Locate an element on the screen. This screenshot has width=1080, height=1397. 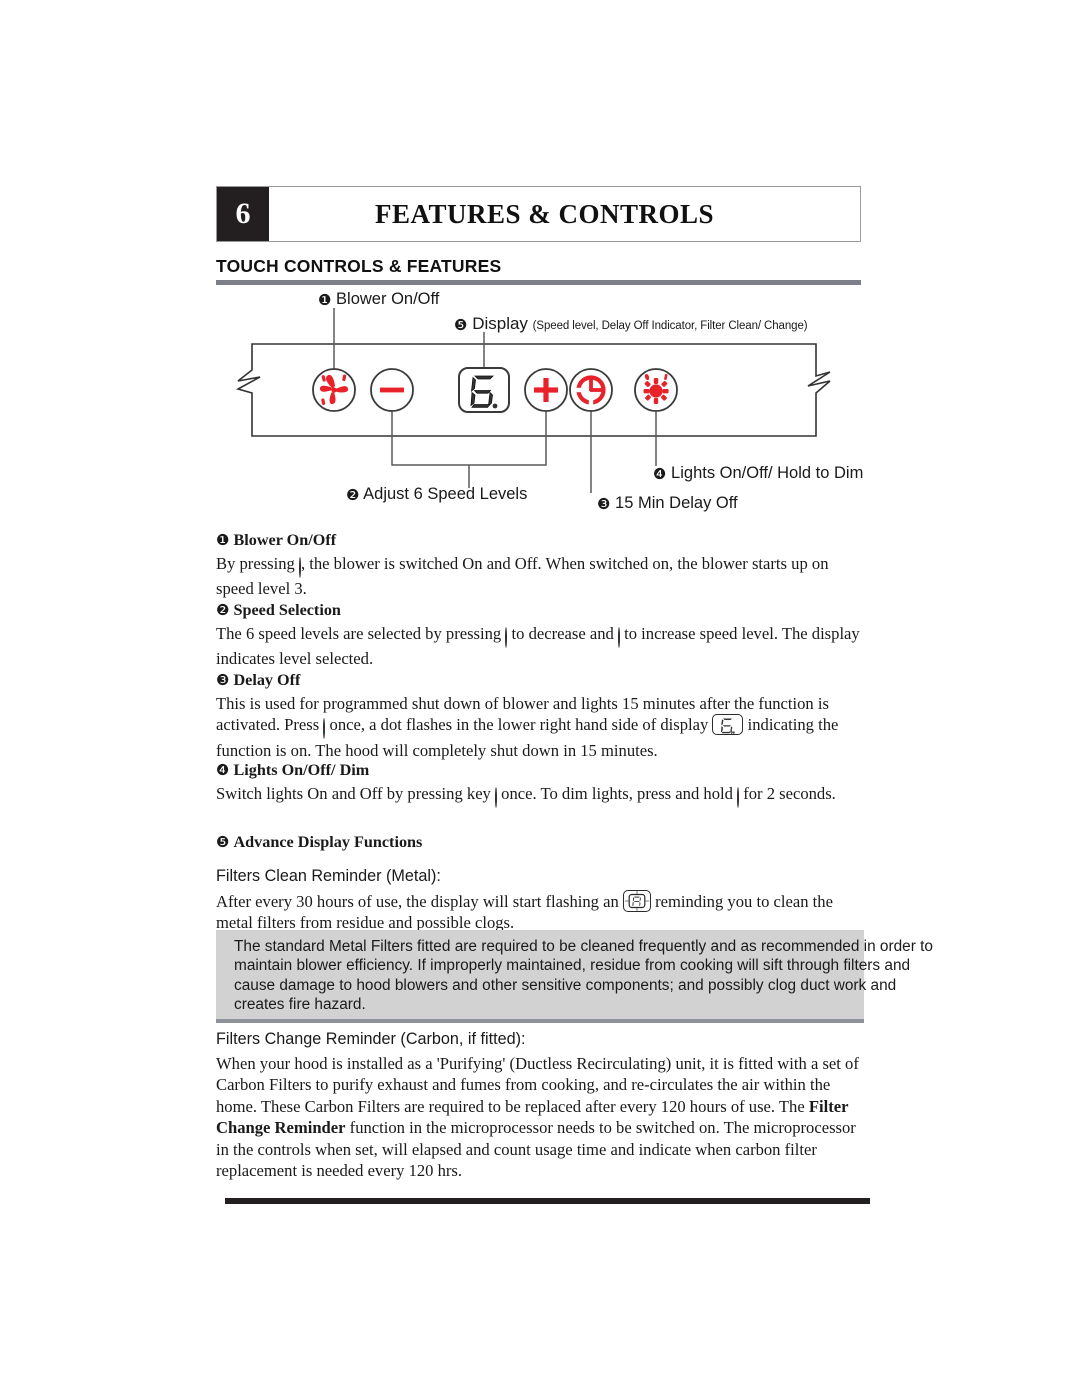
minus-key-icon is located at coordinates (392, 390).